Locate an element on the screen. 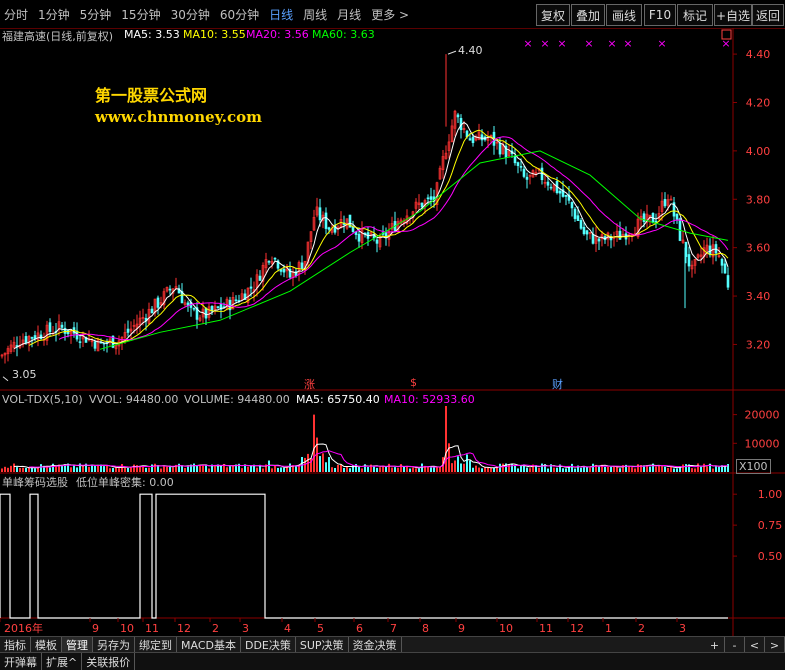 Image resolution: width=785 pixels, height=670 pixels. low-arrow is located at coordinates (5, 379).